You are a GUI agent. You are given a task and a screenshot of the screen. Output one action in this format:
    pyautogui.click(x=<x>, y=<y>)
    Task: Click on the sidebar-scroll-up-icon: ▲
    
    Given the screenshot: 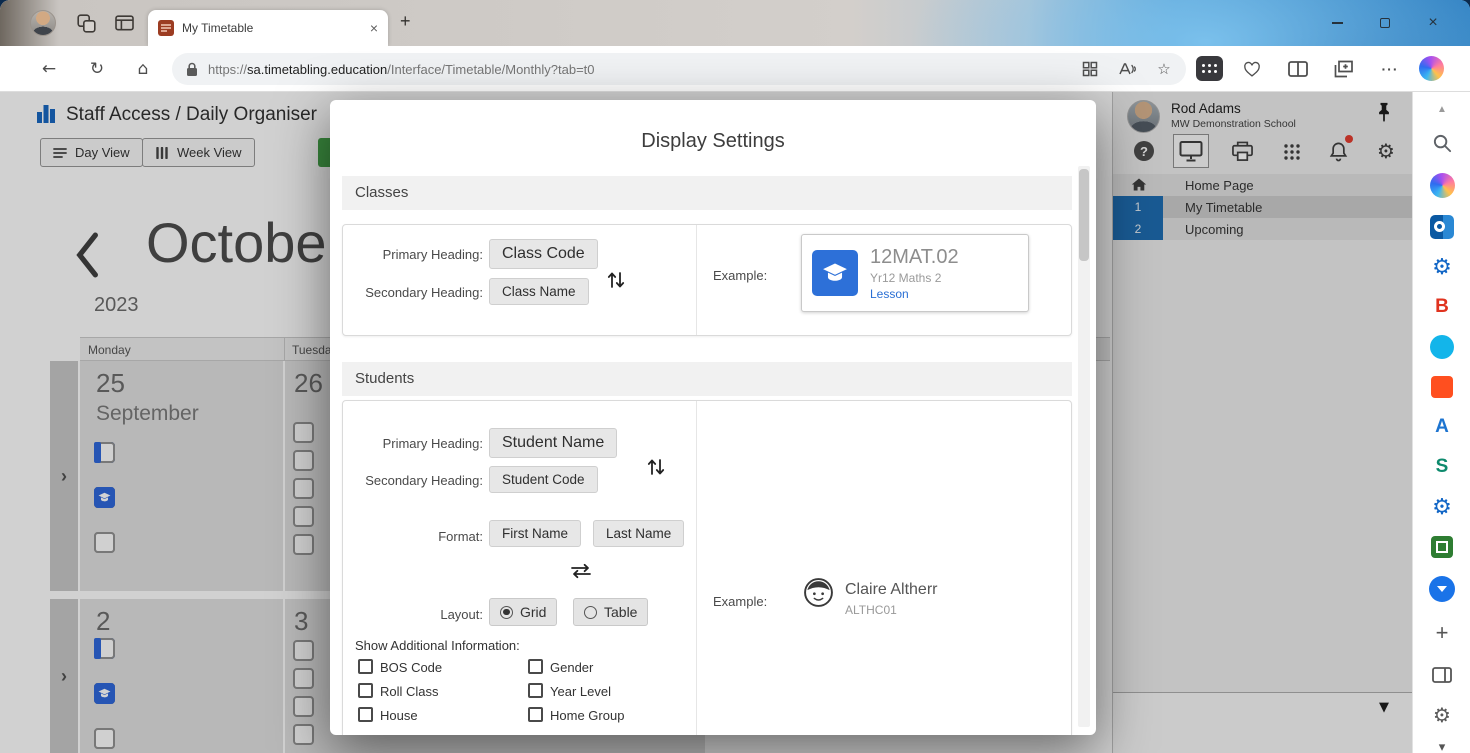 What is the action you would take?
    pyautogui.click(x=1441, y=109)
    